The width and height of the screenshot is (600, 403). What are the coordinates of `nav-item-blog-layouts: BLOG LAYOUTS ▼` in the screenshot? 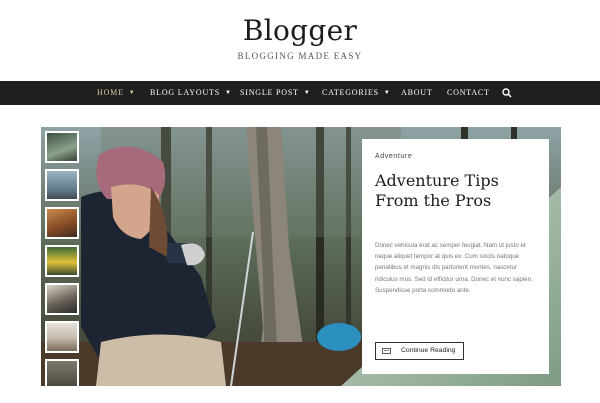 It's located at (191, 93).